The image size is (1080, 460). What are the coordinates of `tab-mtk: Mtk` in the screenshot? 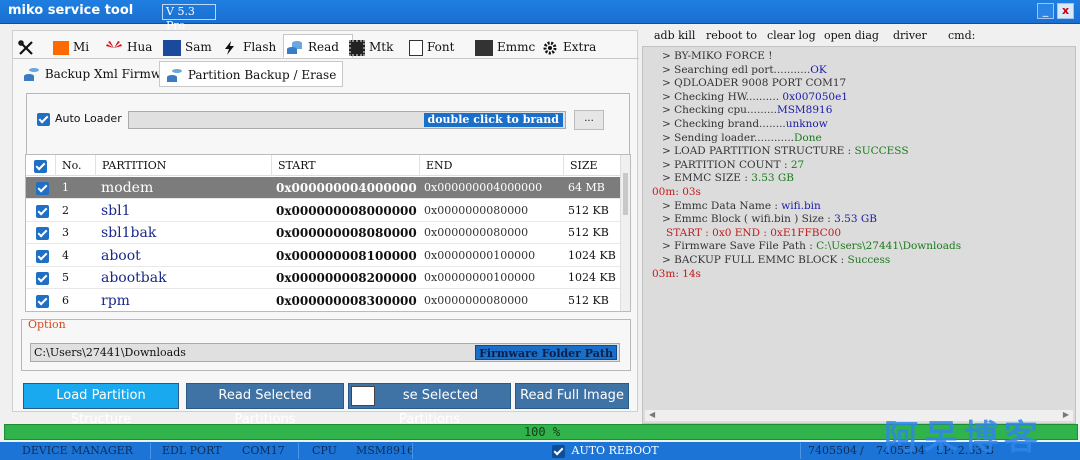 It's located at (371, 47).